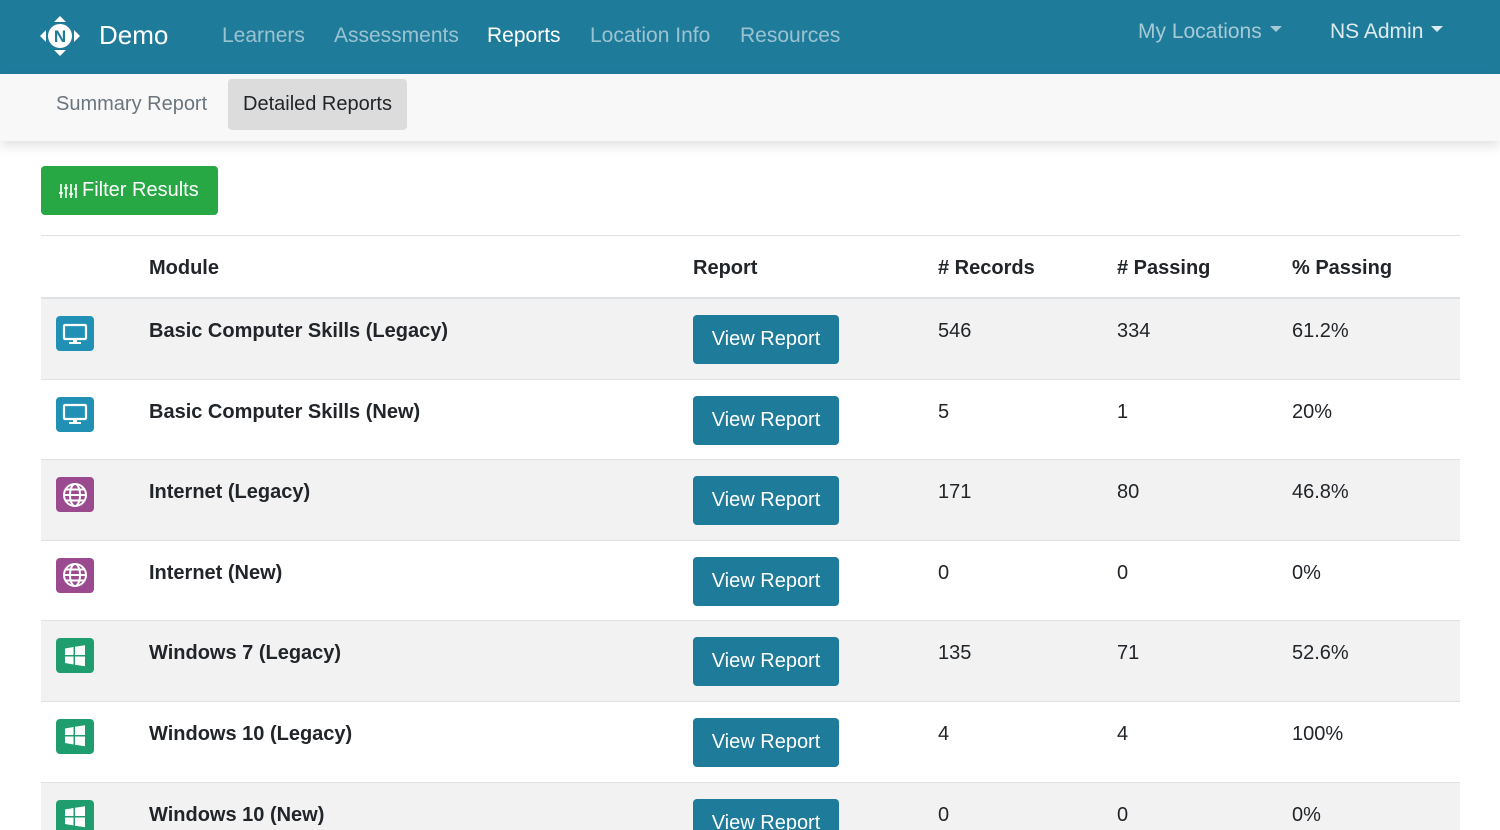  I want to click on module-name: Windows 10 (New), so click(237, 814).